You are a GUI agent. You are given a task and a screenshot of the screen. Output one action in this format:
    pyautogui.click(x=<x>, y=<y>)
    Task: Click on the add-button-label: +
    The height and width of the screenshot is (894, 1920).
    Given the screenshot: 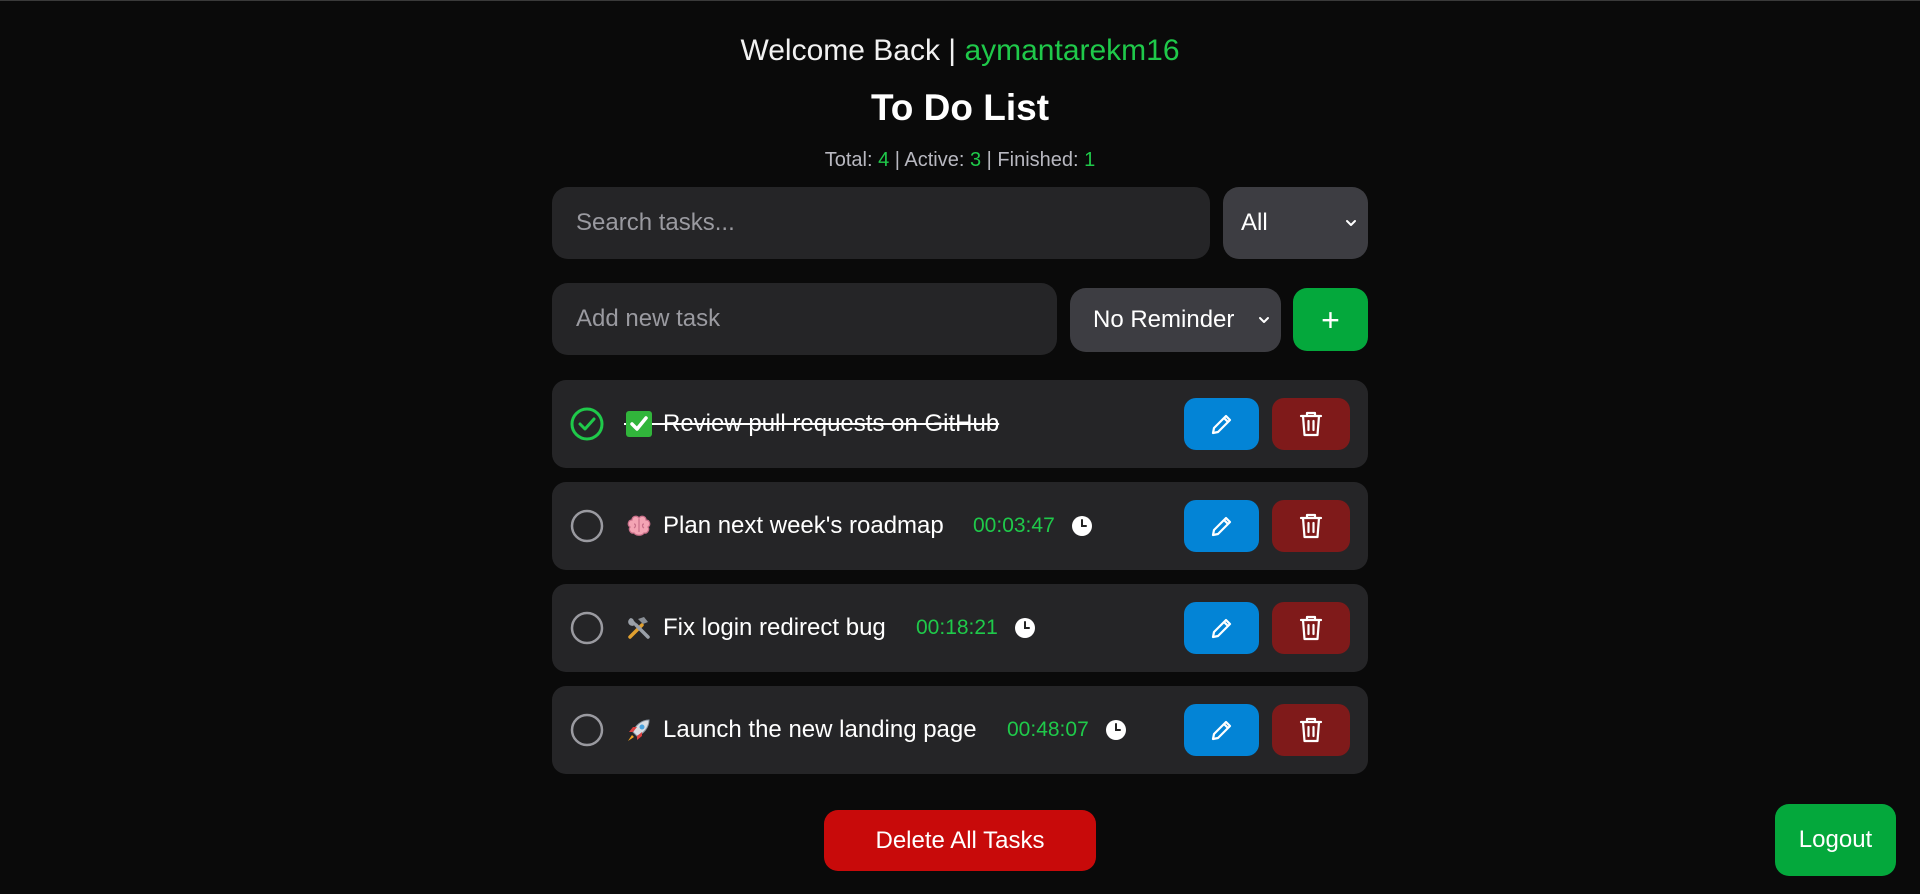 What is the action you would take?
    pyautogui.click(x=1330, y=319)
    